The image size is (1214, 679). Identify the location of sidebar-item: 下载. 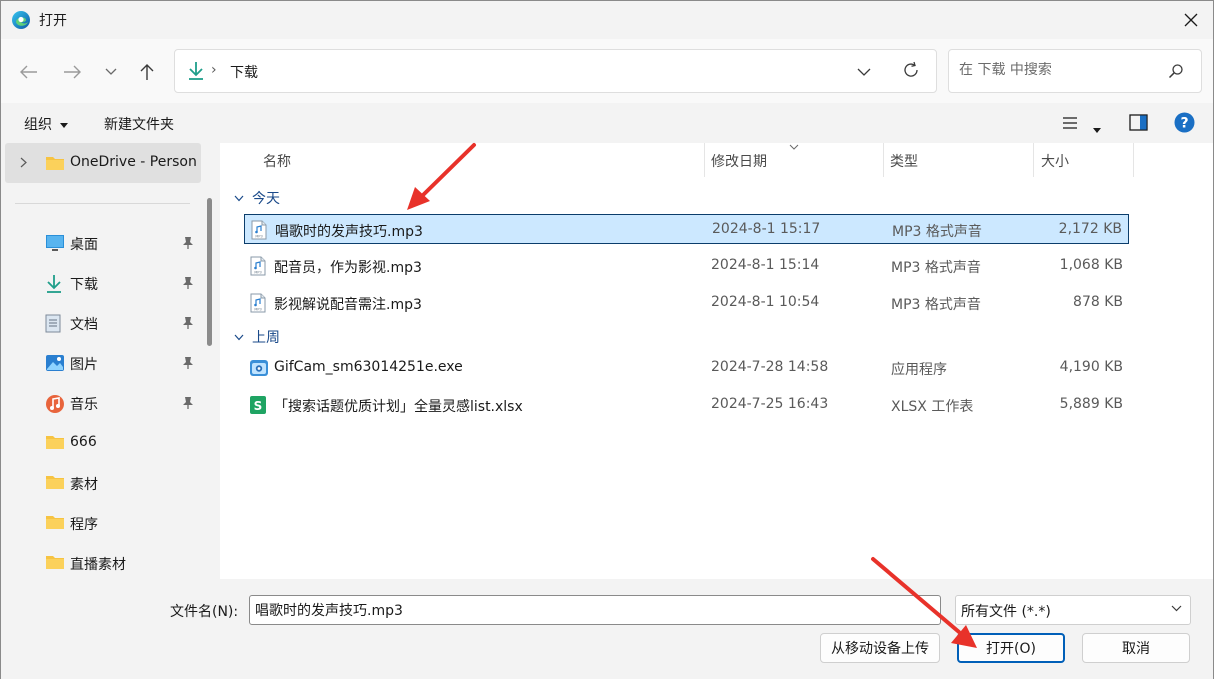
(101, 283).